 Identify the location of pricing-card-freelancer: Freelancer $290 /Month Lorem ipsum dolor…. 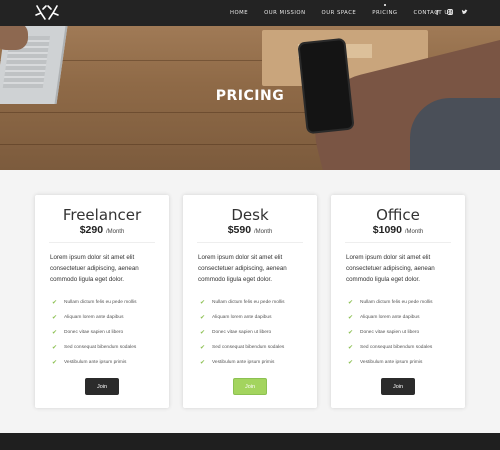
(102, 301).